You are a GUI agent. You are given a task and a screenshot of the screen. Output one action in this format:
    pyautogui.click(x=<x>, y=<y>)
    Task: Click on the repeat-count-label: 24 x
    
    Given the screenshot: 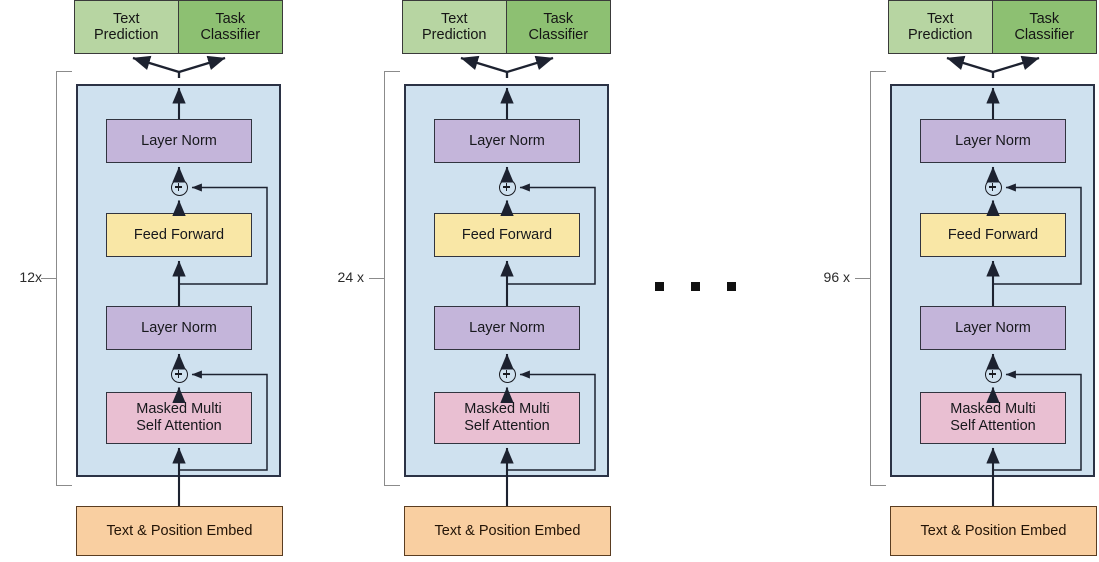 What is the action you would take?
    pyautogui.click(x=350, y=277)
    